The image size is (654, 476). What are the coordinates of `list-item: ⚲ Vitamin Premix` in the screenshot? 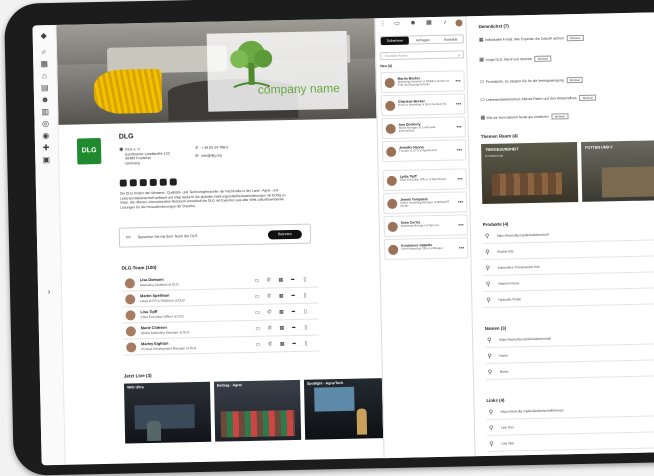 It's located at (568, 283).